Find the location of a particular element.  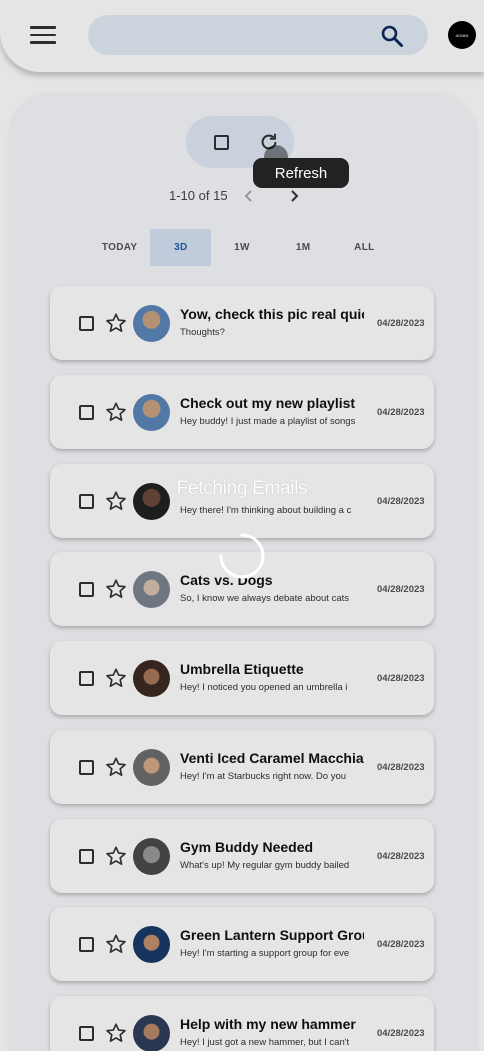

refresh-tooltip: Refresh is located at coordinates (301, 173).